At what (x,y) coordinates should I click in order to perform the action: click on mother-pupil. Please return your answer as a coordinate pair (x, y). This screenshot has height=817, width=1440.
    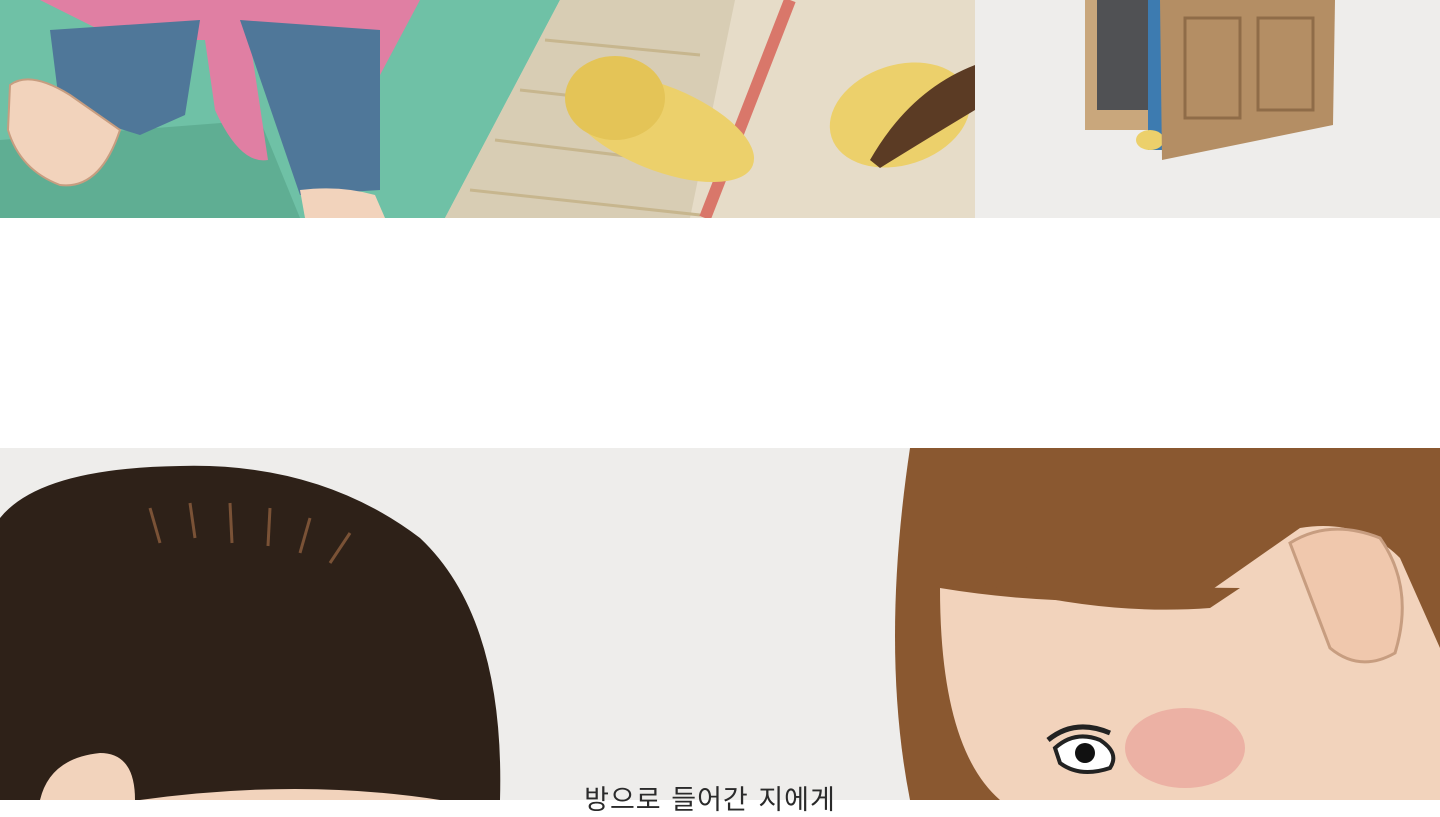
    Looking at the image, I should click on (1085, 753).